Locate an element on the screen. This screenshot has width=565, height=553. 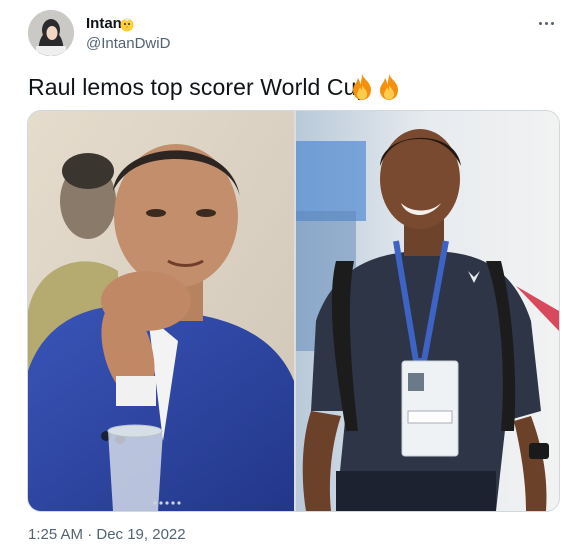
more-options-icon is located at coordinates (547, 24).